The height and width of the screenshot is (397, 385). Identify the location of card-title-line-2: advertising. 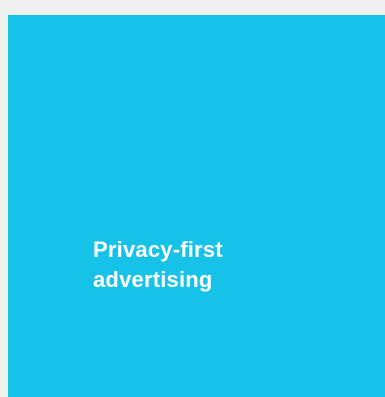
(153, 279).